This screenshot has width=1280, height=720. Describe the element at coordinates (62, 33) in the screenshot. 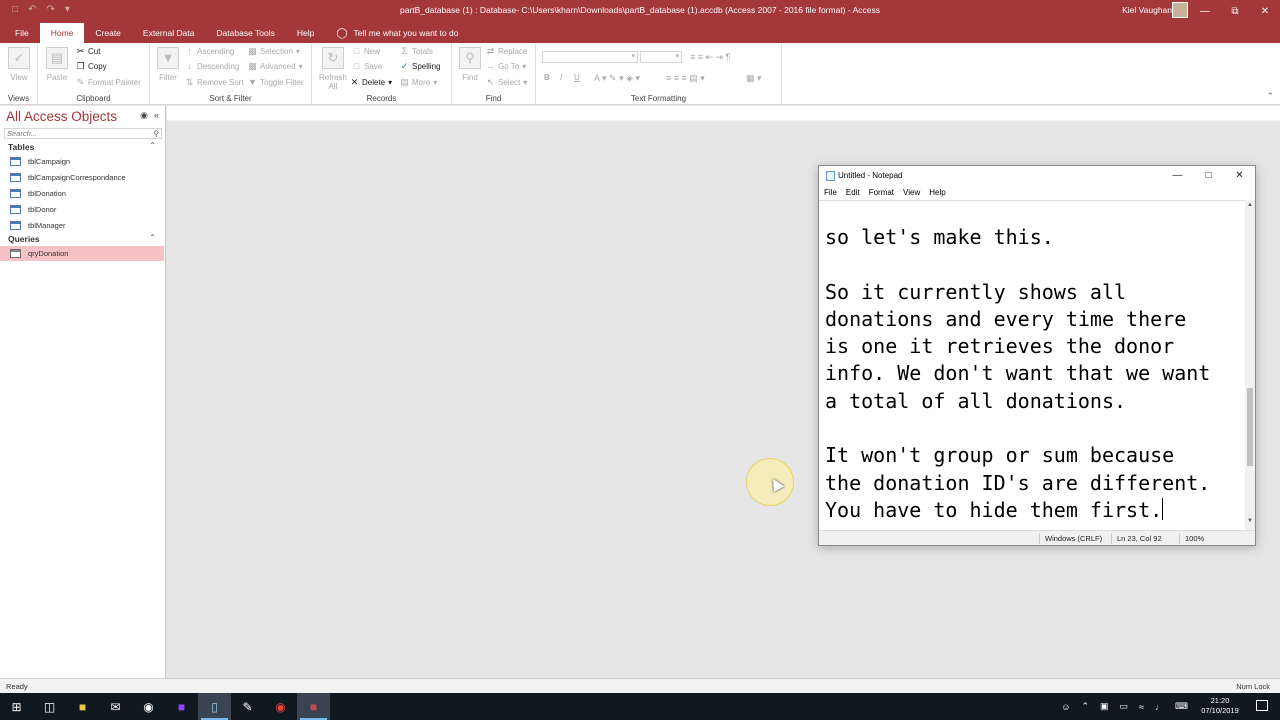

I see `tab-home: Home` at that location.